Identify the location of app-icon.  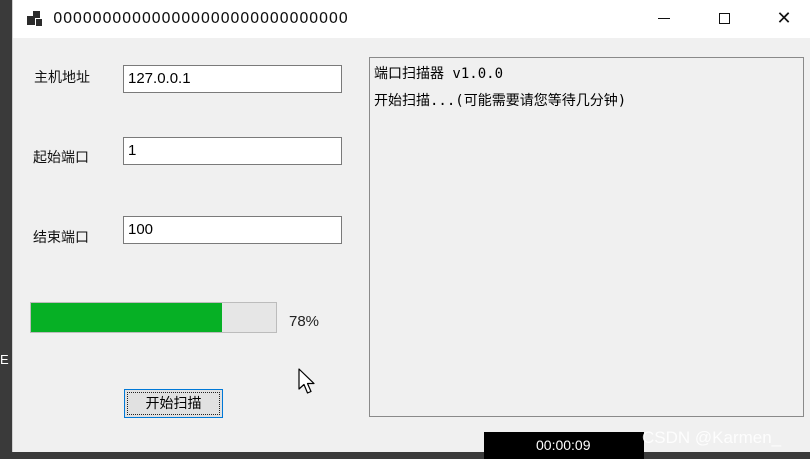
(35, 19).